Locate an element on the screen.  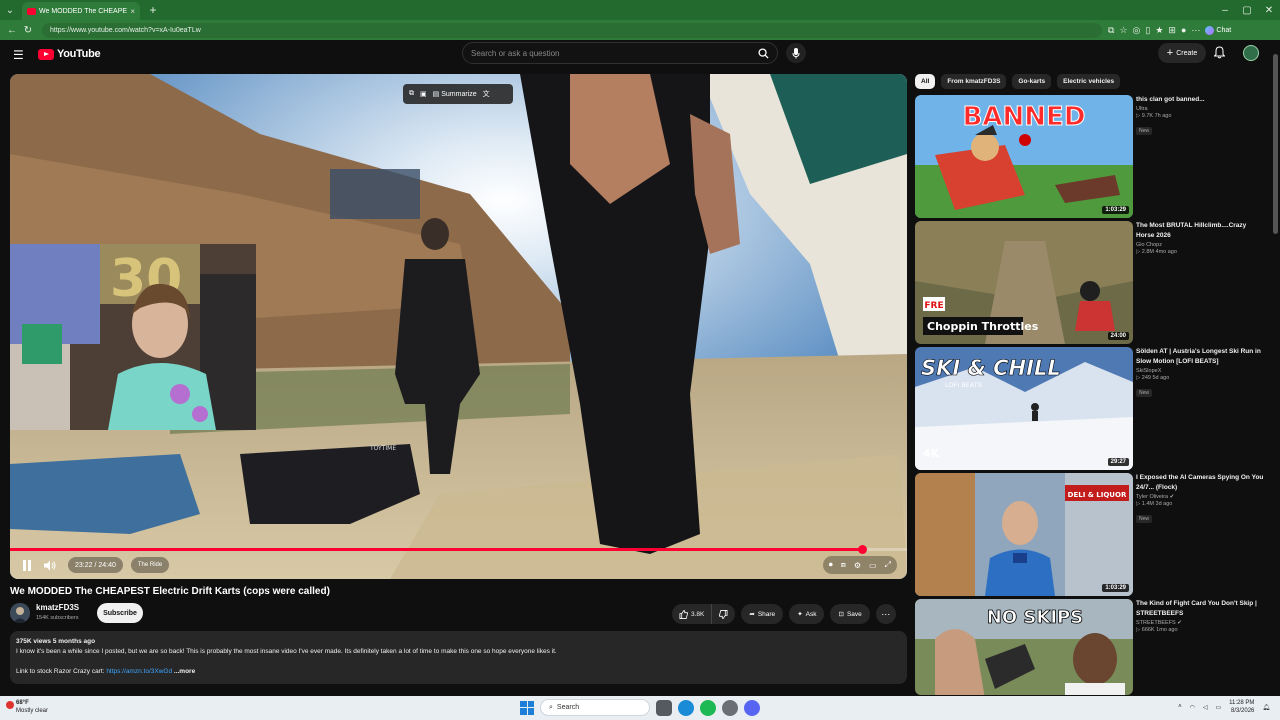
create-button: + Create is located at coordinates (1182, 53).